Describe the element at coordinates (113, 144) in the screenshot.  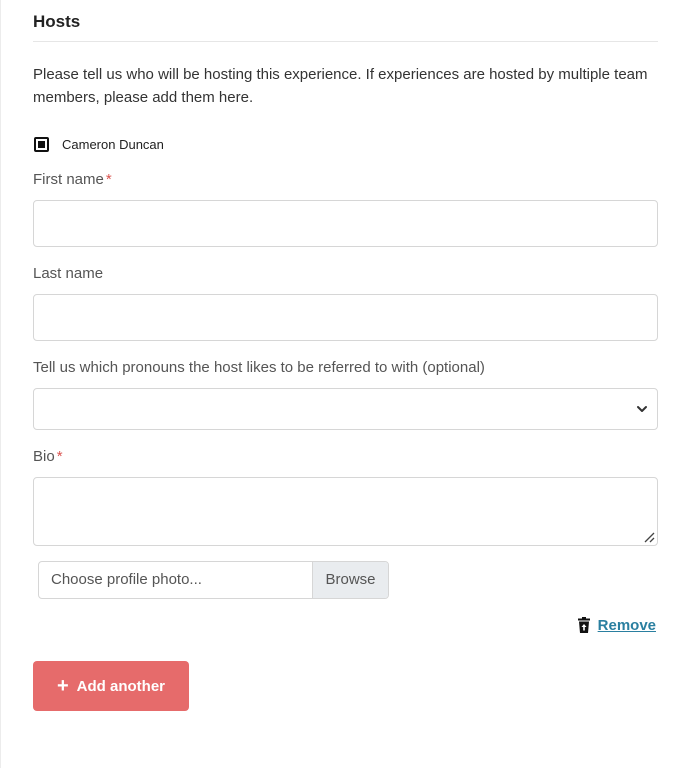
I see `host-checkbox-label: Cameron Duncan` at that location.